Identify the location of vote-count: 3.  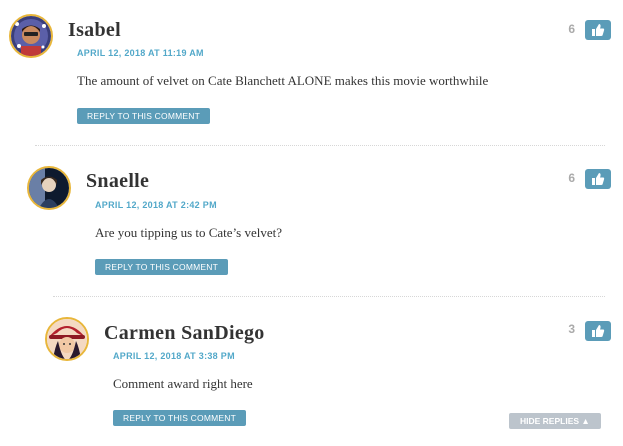
(571, 329).